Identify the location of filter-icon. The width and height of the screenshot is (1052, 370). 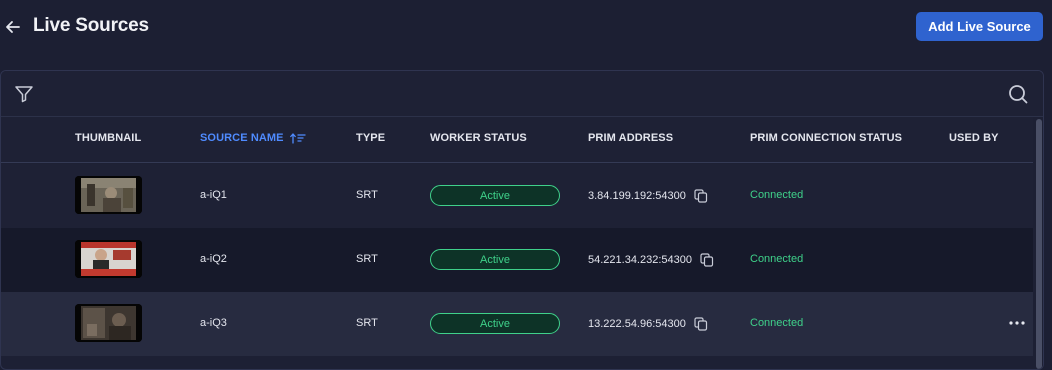
(24, 94).